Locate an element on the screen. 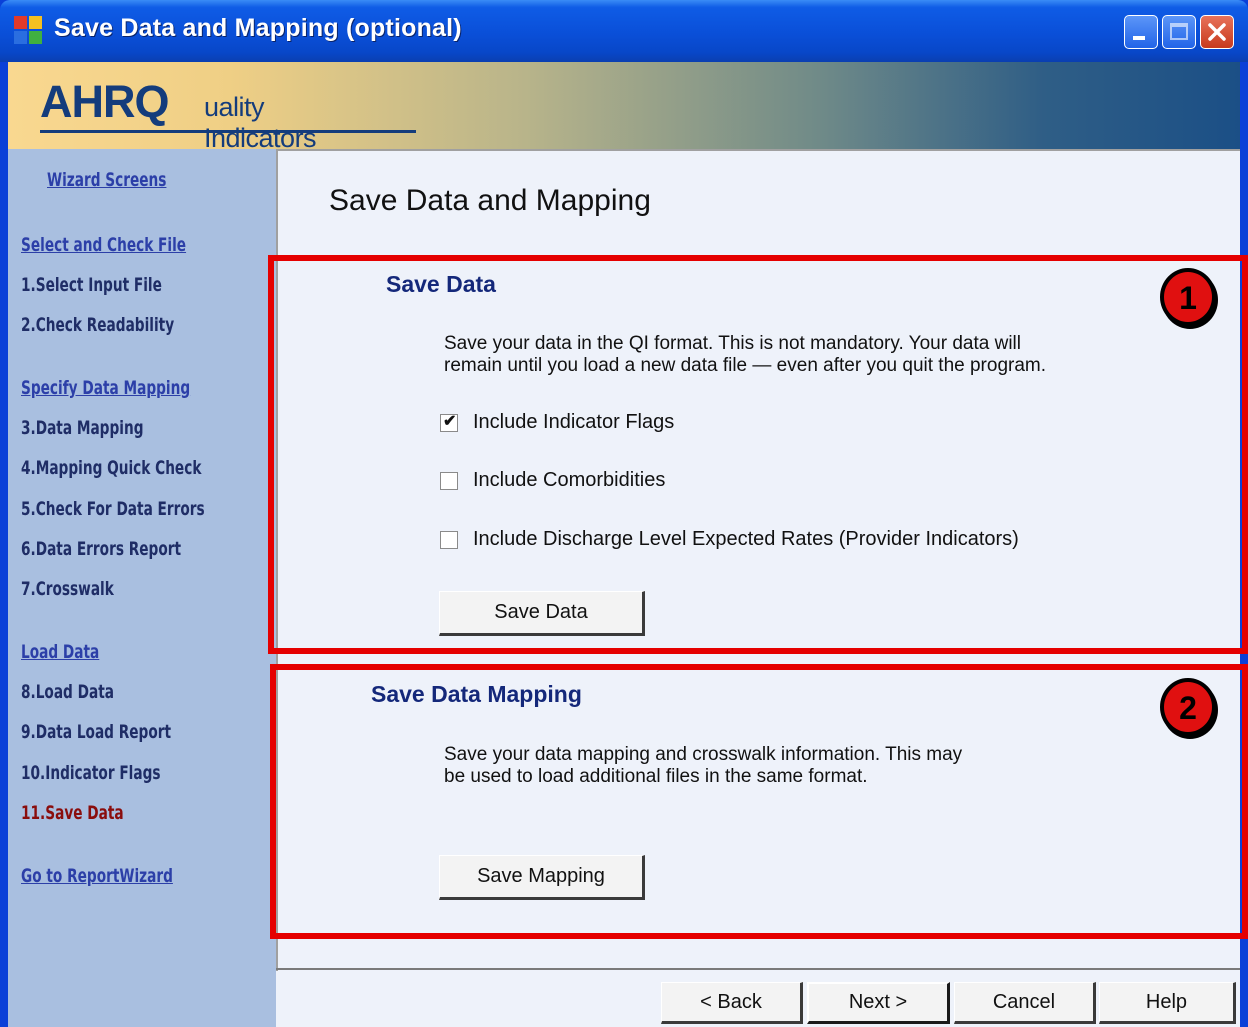  save-data-title: Save Data is located at coordinates (441, 284).